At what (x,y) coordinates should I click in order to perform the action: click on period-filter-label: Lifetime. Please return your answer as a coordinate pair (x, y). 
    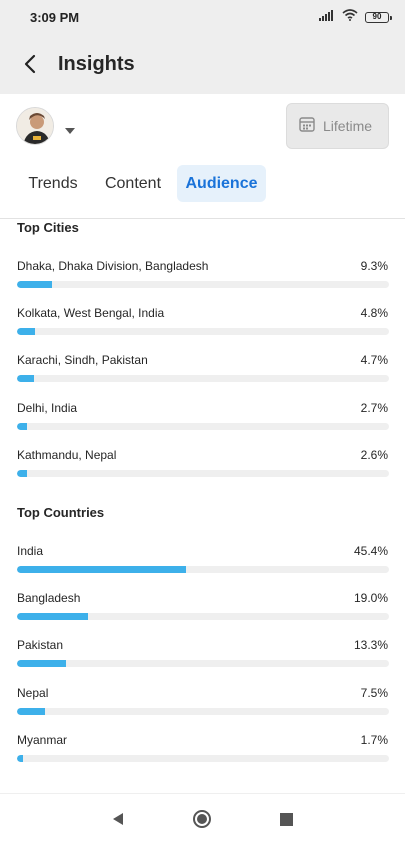
    Looking at the image, I should click on (348, 126).